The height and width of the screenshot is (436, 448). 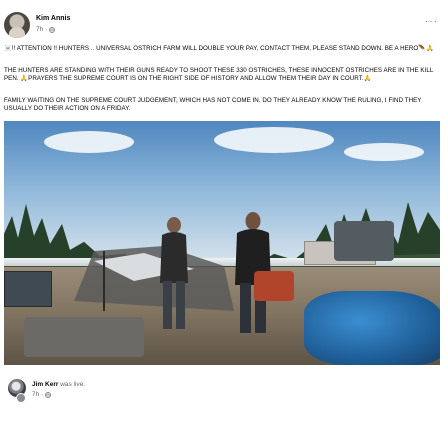 I want to click on video-equipment, so click(x=364, y=241).